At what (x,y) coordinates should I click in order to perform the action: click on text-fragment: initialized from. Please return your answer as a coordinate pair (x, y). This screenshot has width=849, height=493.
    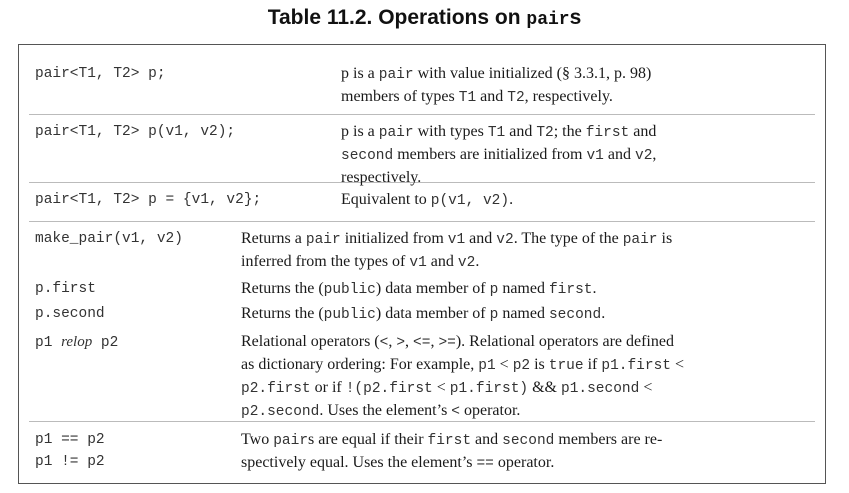
    Looking at the image, I should click on (394, 238).